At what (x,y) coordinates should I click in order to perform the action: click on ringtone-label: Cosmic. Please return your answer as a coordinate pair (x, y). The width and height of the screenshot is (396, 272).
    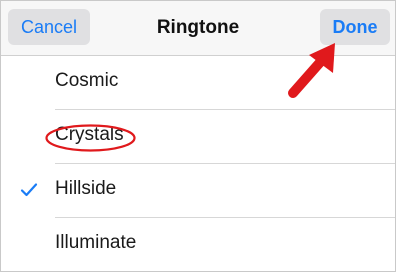
    Looking at the image, I should click on (87, 80).